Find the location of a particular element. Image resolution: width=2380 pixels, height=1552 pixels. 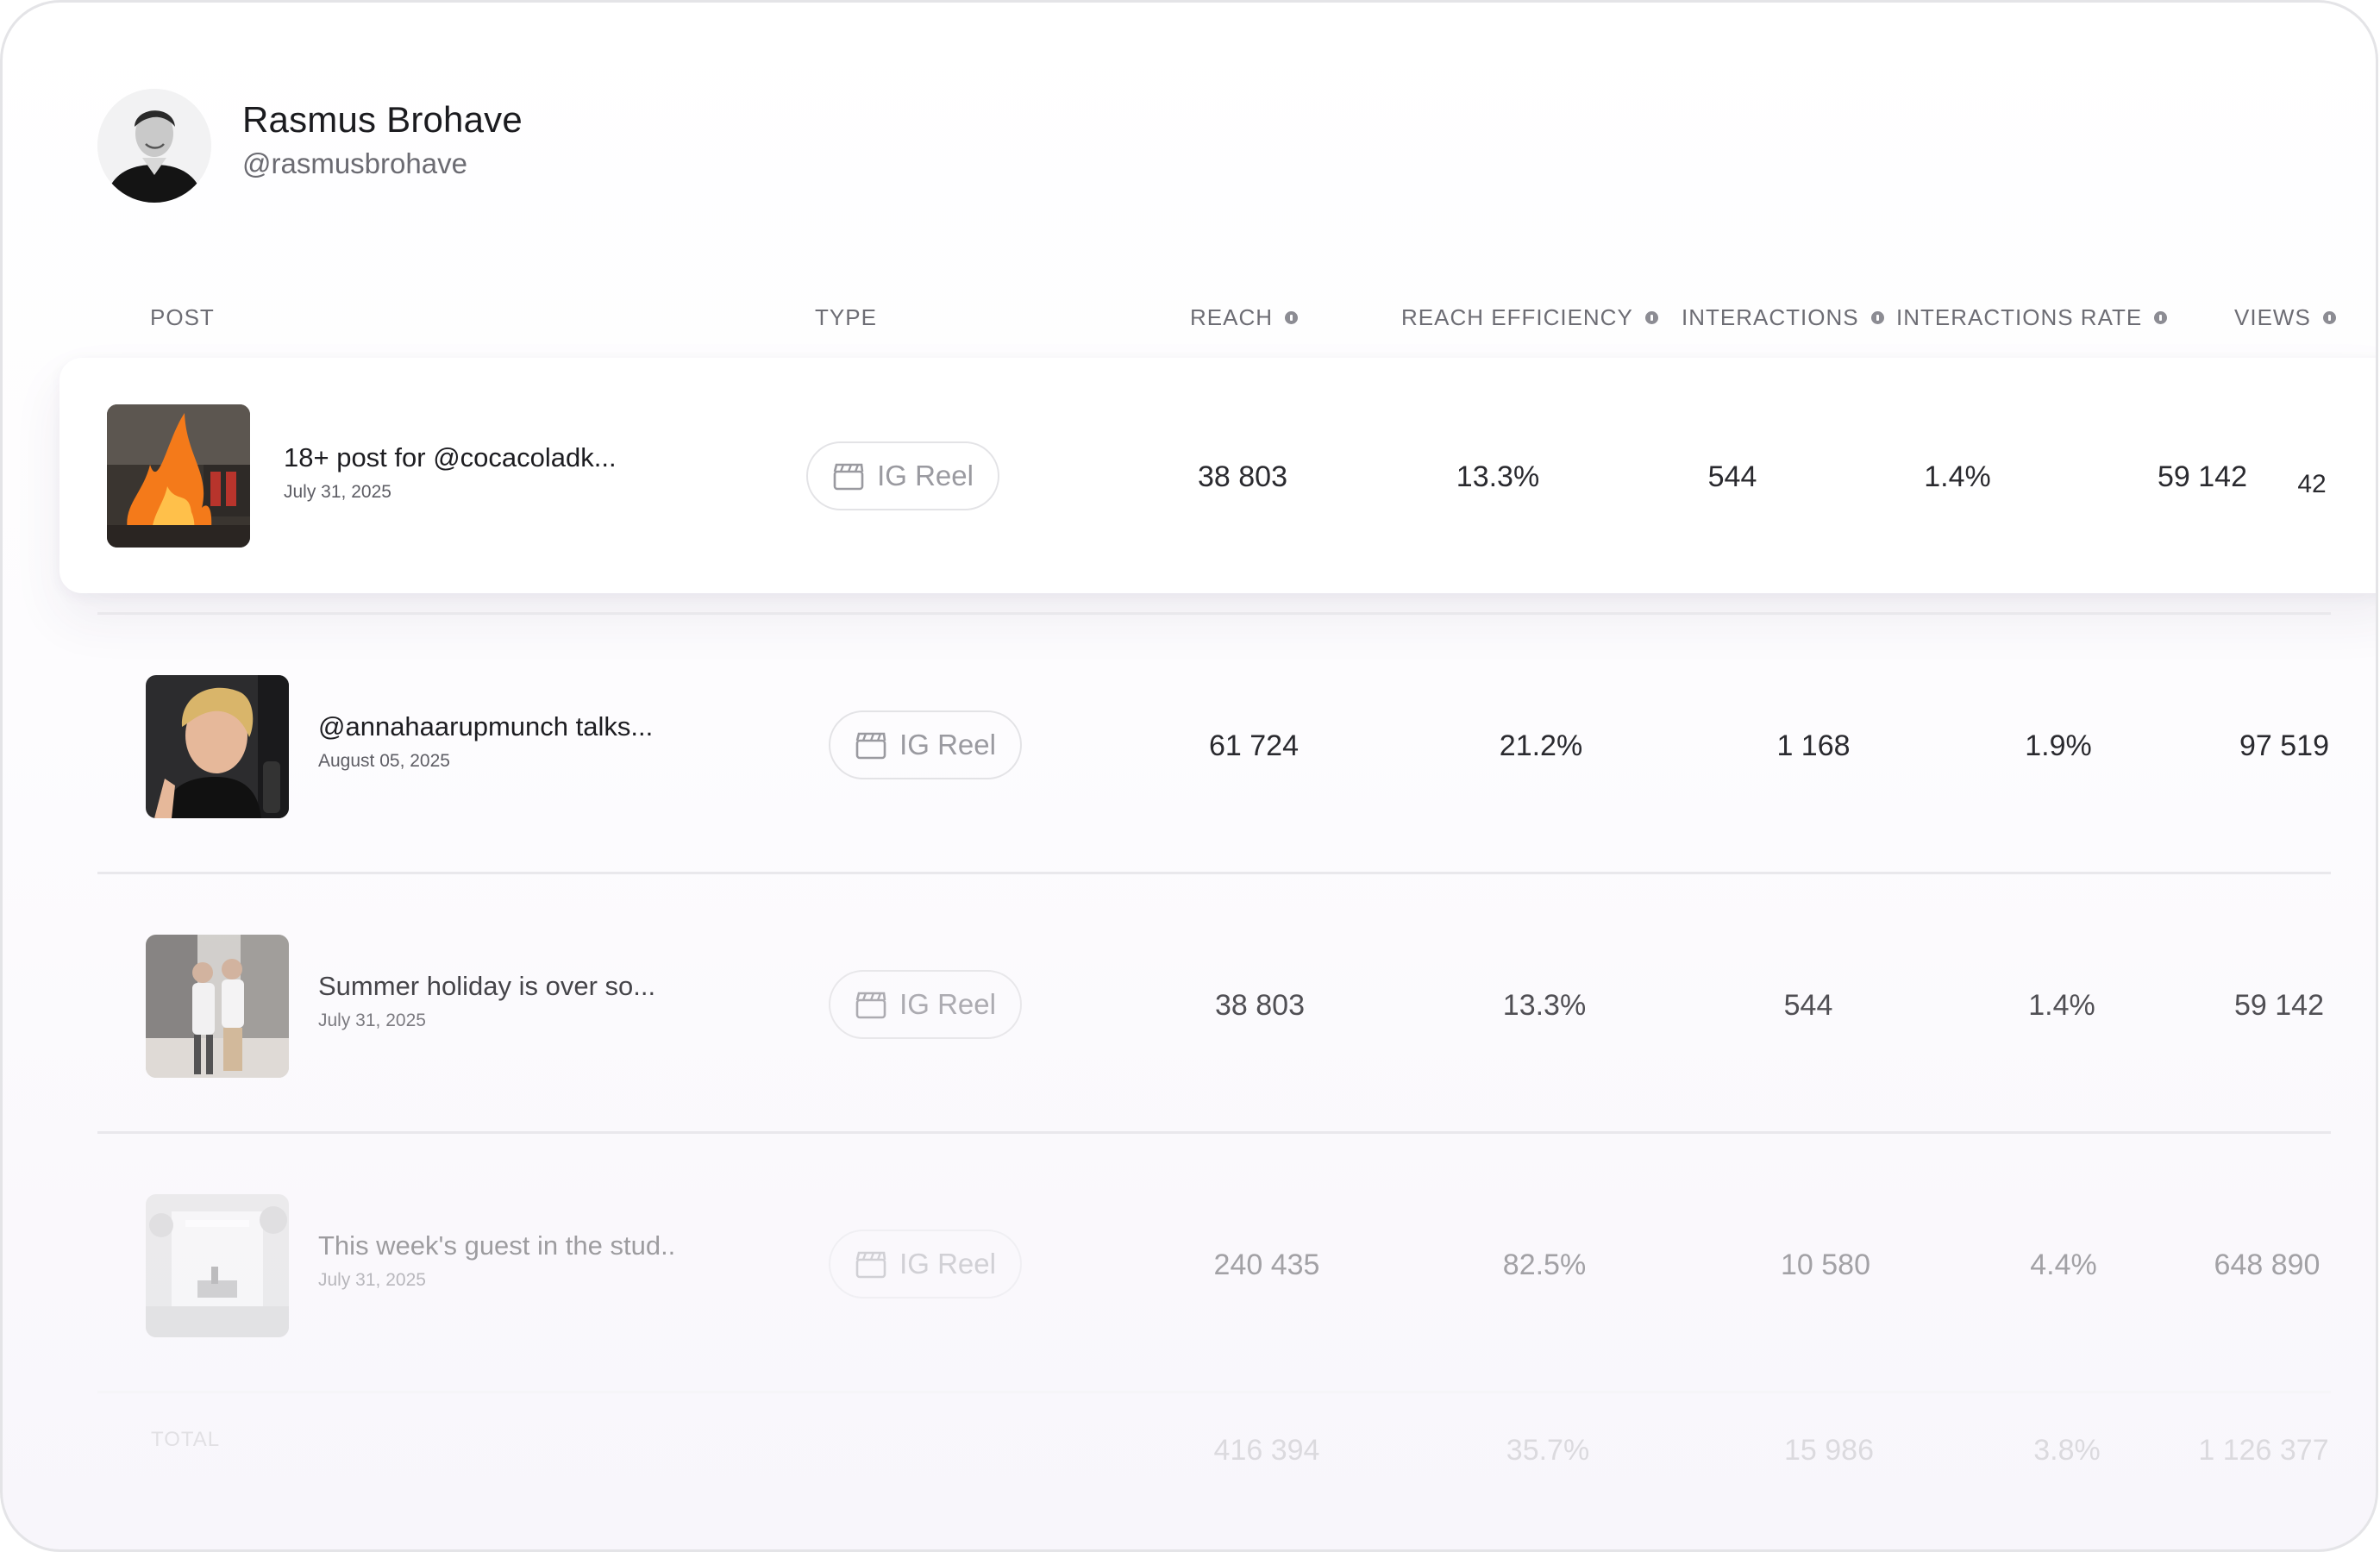

column-header-post-label: POST is located at coordinates (183, 317).